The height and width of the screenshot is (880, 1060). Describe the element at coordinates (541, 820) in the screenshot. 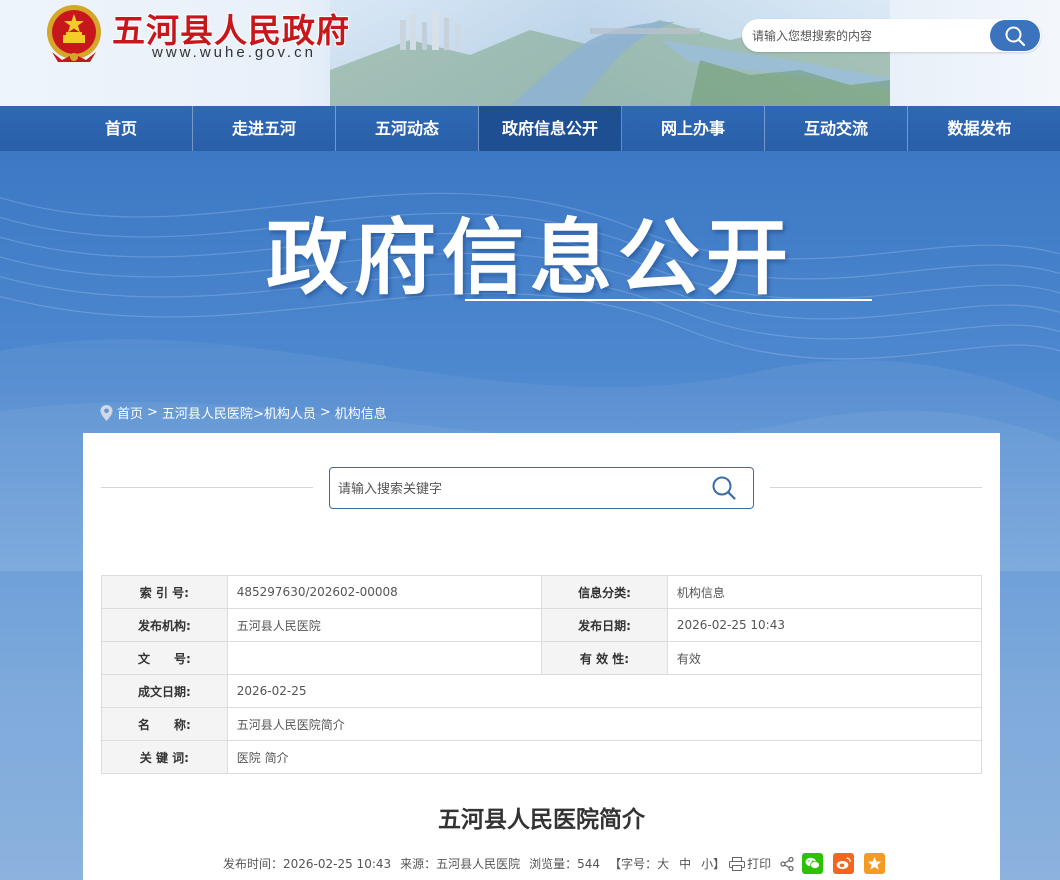

I see `article-title: 五河县人民医院简介` at that location.